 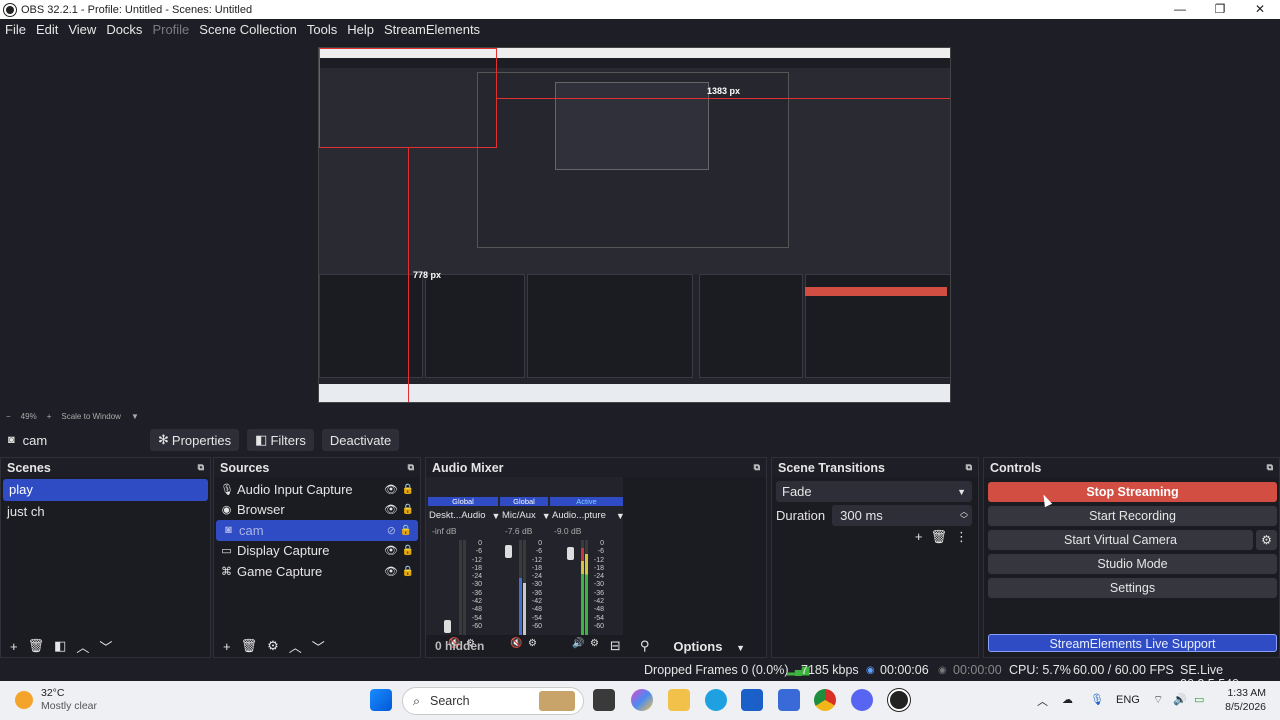 I want to click on settings-button: Settings, so click(x=1132, y=588).